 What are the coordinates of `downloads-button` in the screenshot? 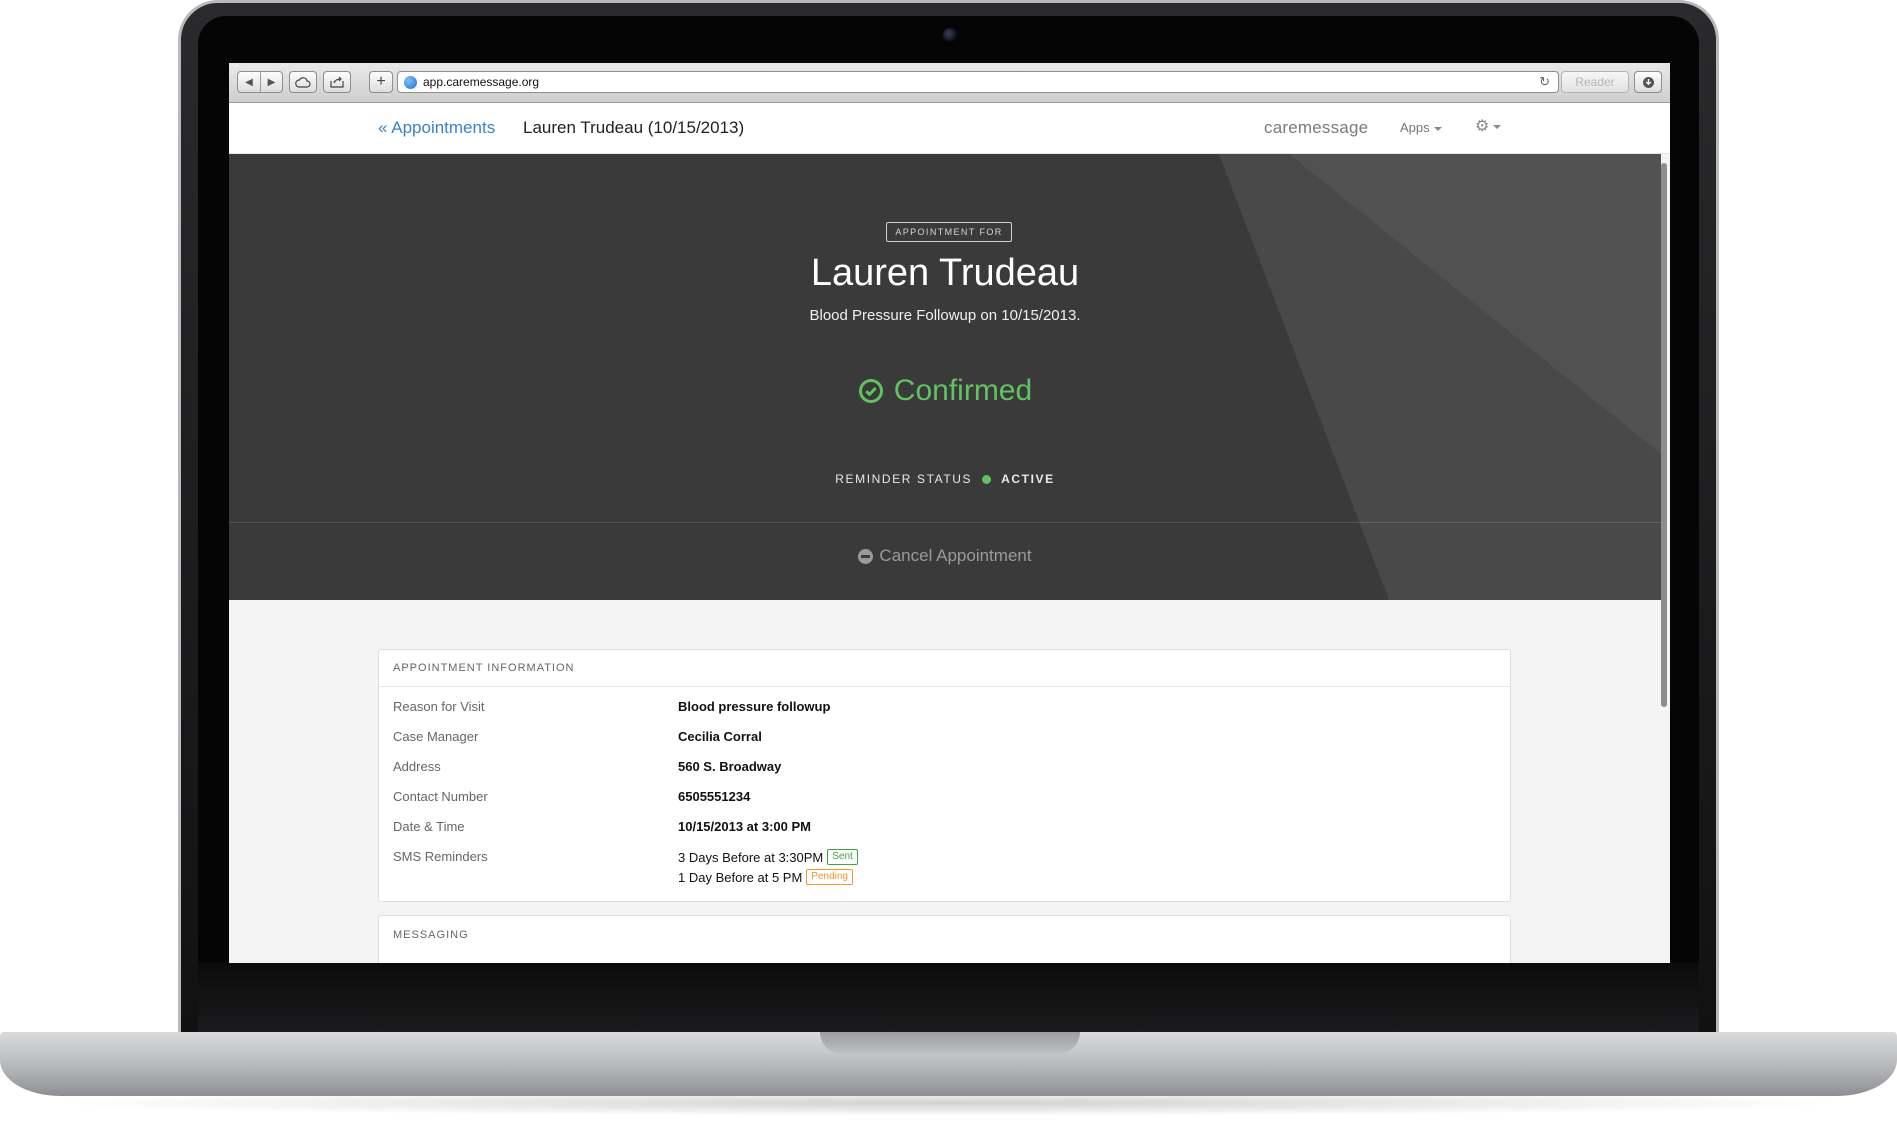 It's located at (1648, 82).